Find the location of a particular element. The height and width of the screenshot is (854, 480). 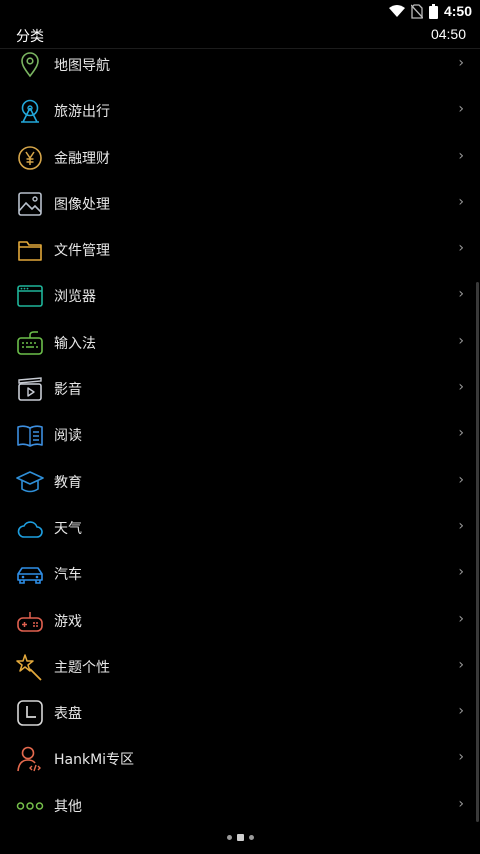

category-item-watch-faces: 表盘 › is located at coordinates (240, 714).